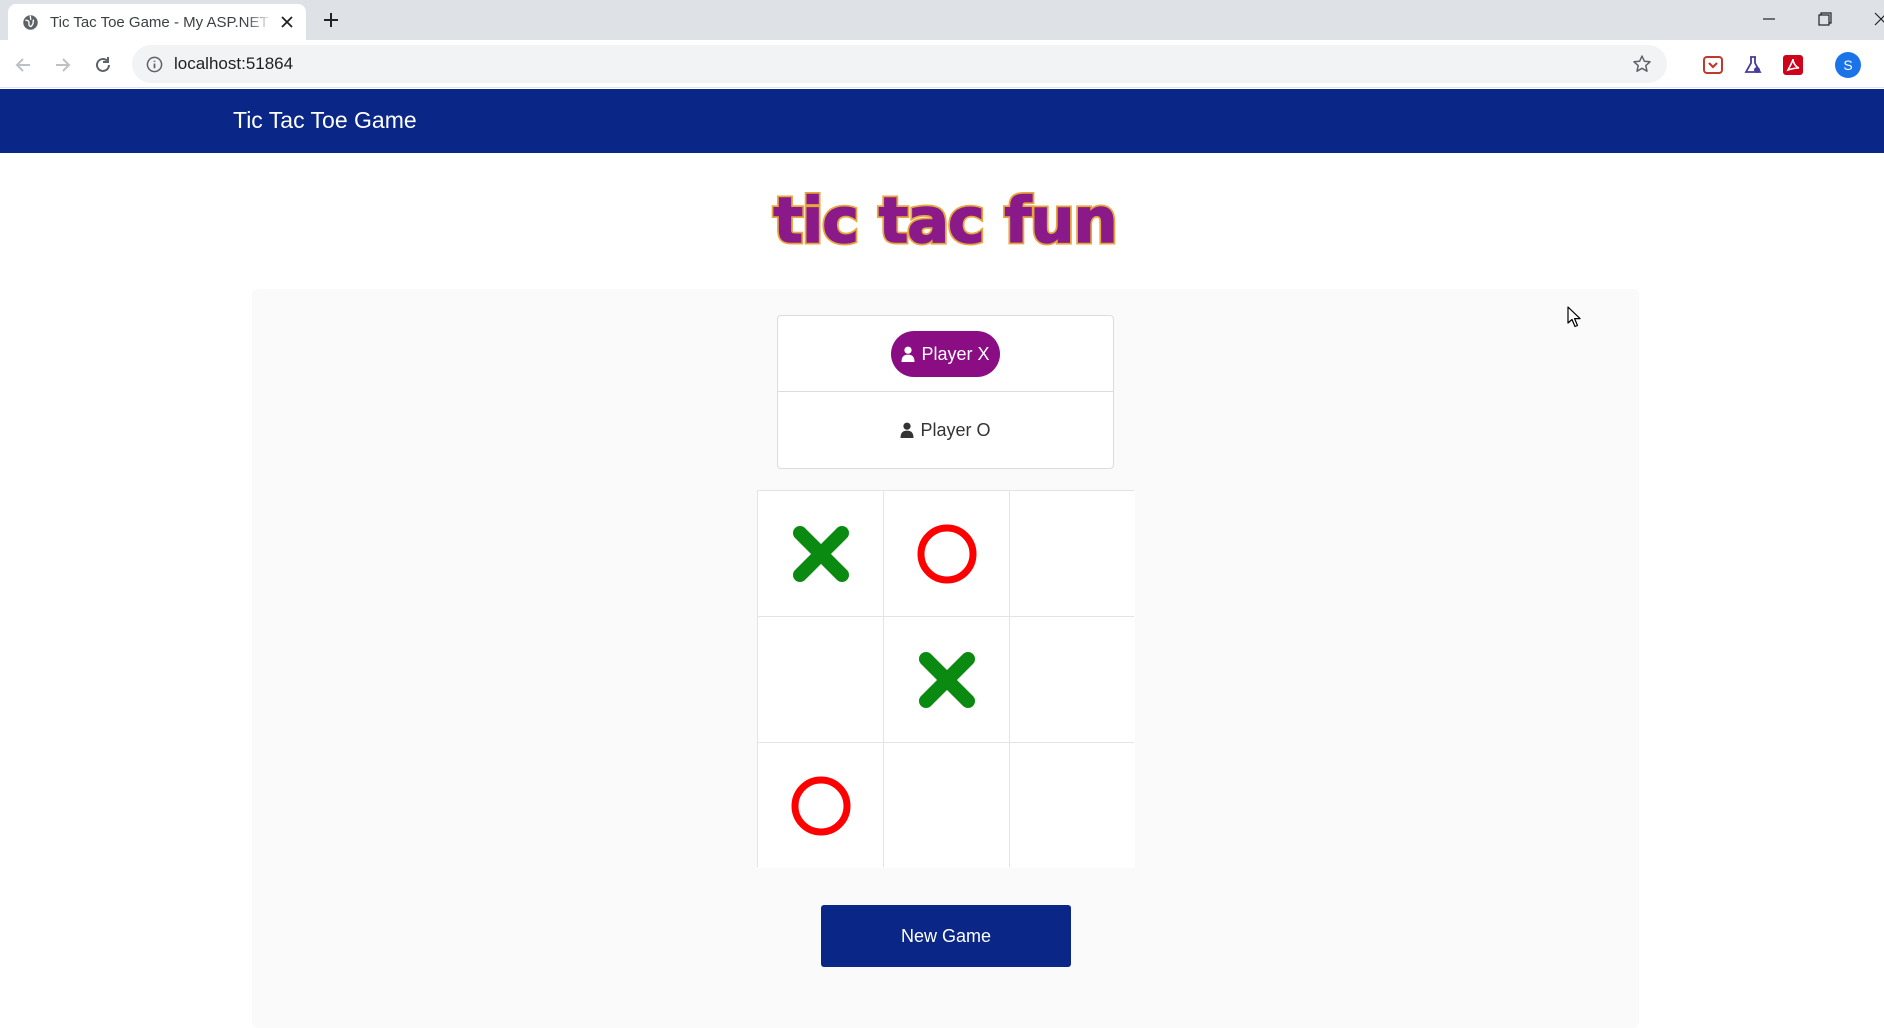 The image size is (1884, 1028). I want to click on player-x-label: Player X, so click(955, 353).